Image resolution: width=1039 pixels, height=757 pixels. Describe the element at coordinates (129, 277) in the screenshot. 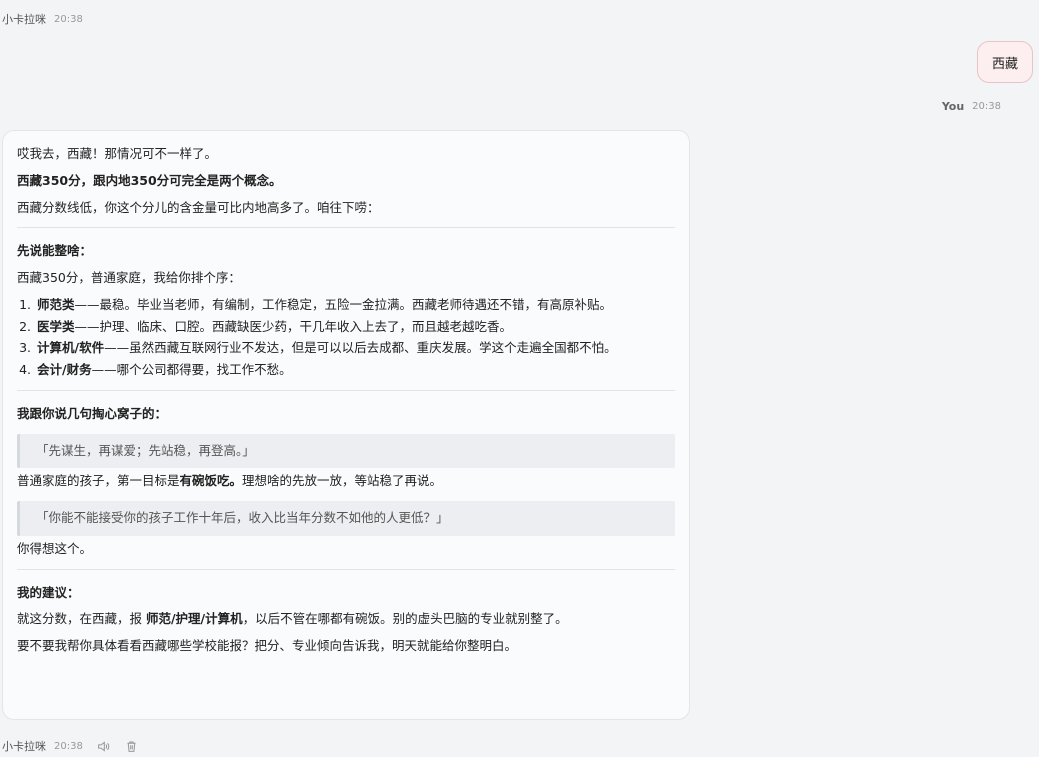

I see `reply-paragraph: 西藏350分，普通家庭，我给你排个序：` at that location.